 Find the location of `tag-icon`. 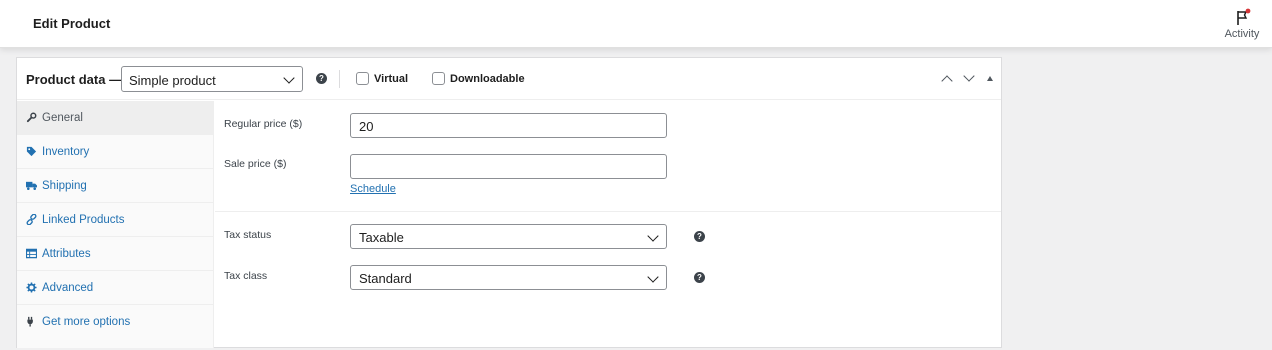

tag-icon is located at coordinates (31, 151).